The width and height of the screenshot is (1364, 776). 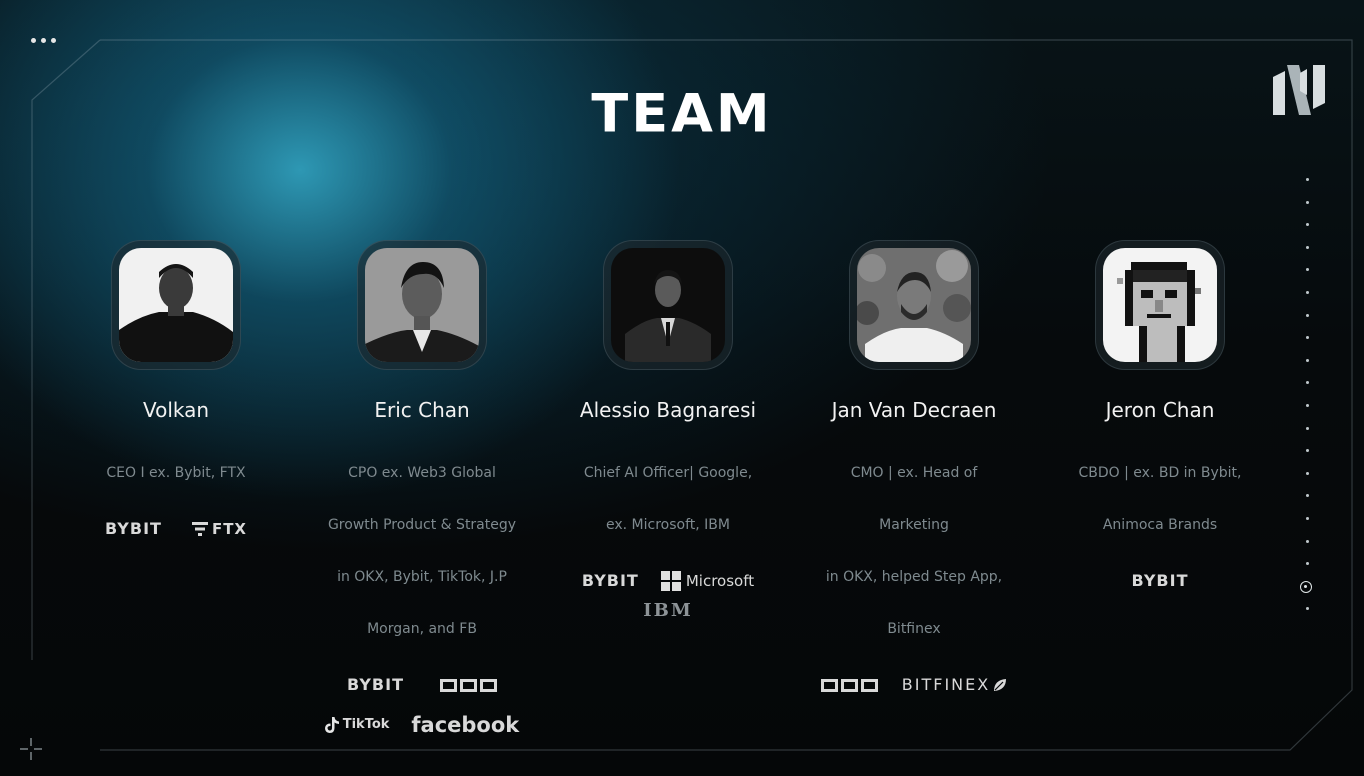 What do you see at coordinates (43, 40) in the screenshot?
I see `more-dots-icon` at bounding box center [43, 40].